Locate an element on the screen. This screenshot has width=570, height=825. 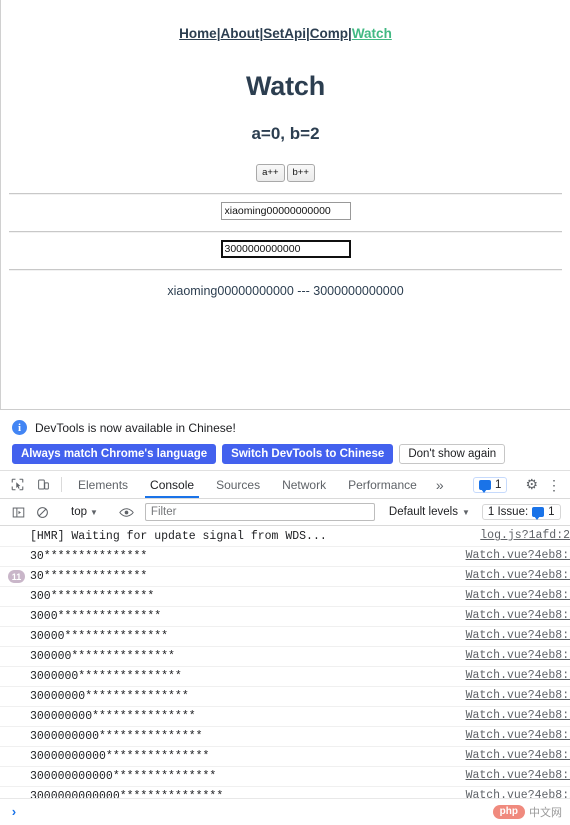
more-tabs-icon: » is located at coordinates (440, 484).